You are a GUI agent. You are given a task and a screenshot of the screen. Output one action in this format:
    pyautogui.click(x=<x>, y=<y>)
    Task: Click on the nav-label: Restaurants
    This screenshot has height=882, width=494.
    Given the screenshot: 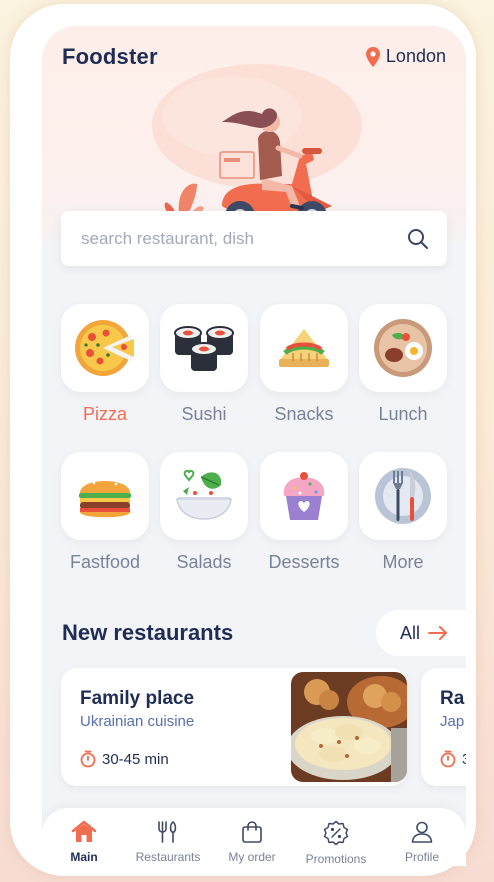 What is the action you would take?
    pyautogui.click(x=168, y=857)
    